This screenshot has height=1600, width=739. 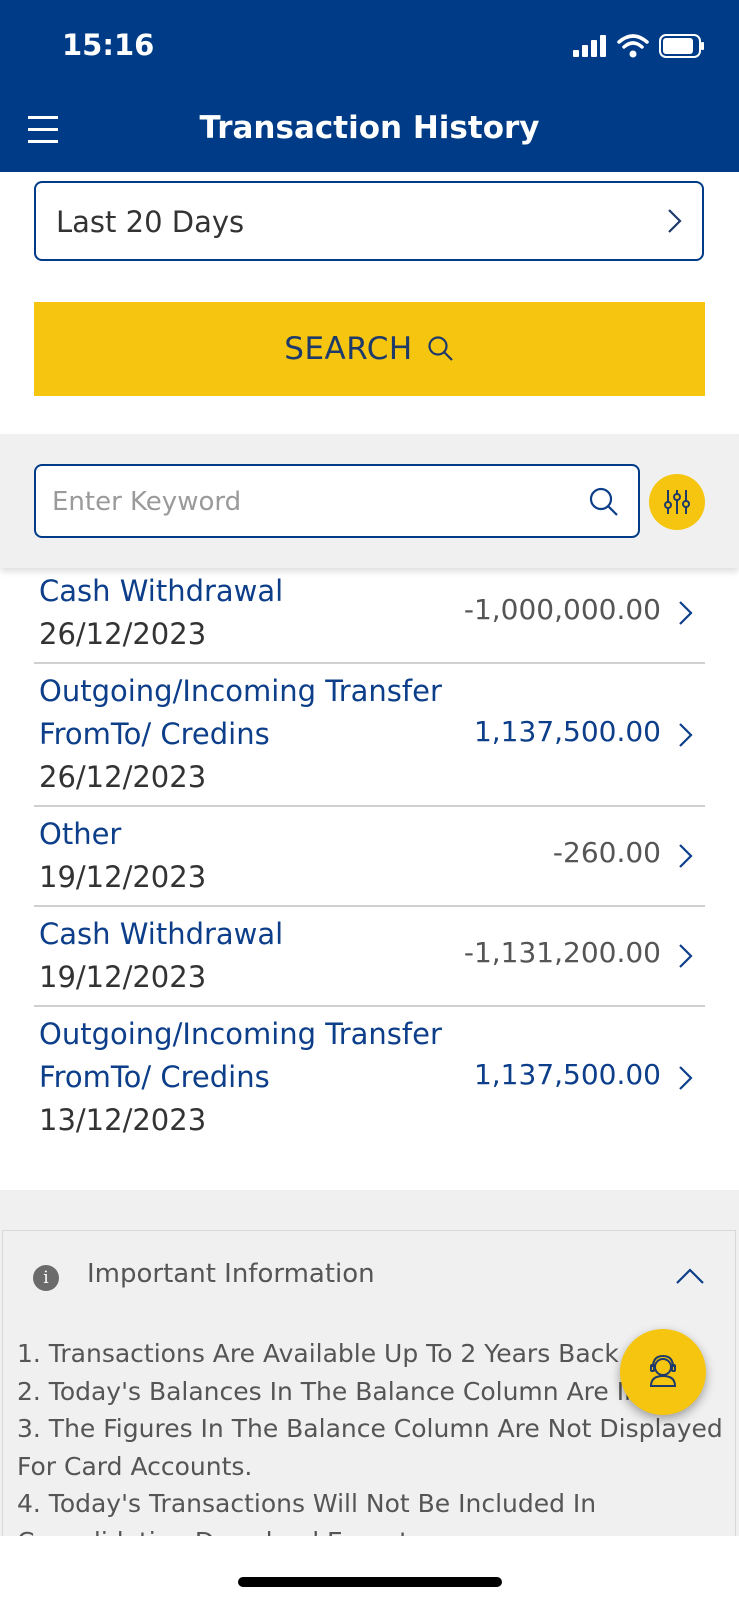 I want to click on support-agent-icon, so click(x=663, y=1370).